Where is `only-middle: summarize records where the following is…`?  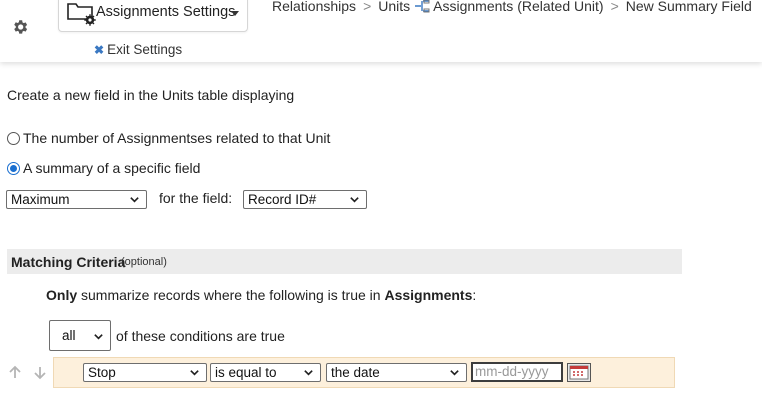 only-middle: summarize records where the following is… is located at coordinates (231, 295).